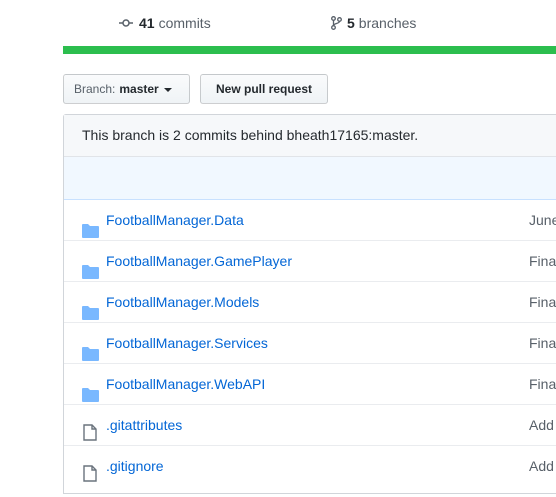  I want to click on repo-stats: 41 commits 5 branches, so click(309, 23).